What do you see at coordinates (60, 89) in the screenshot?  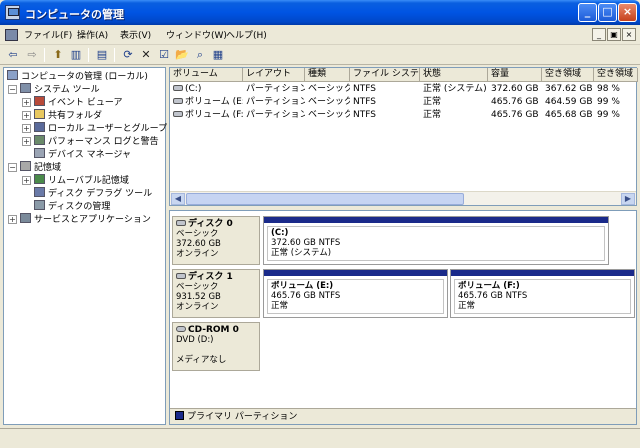 I see `tree-item-system-tools: システム ツール` at bounding box center [60, 89].